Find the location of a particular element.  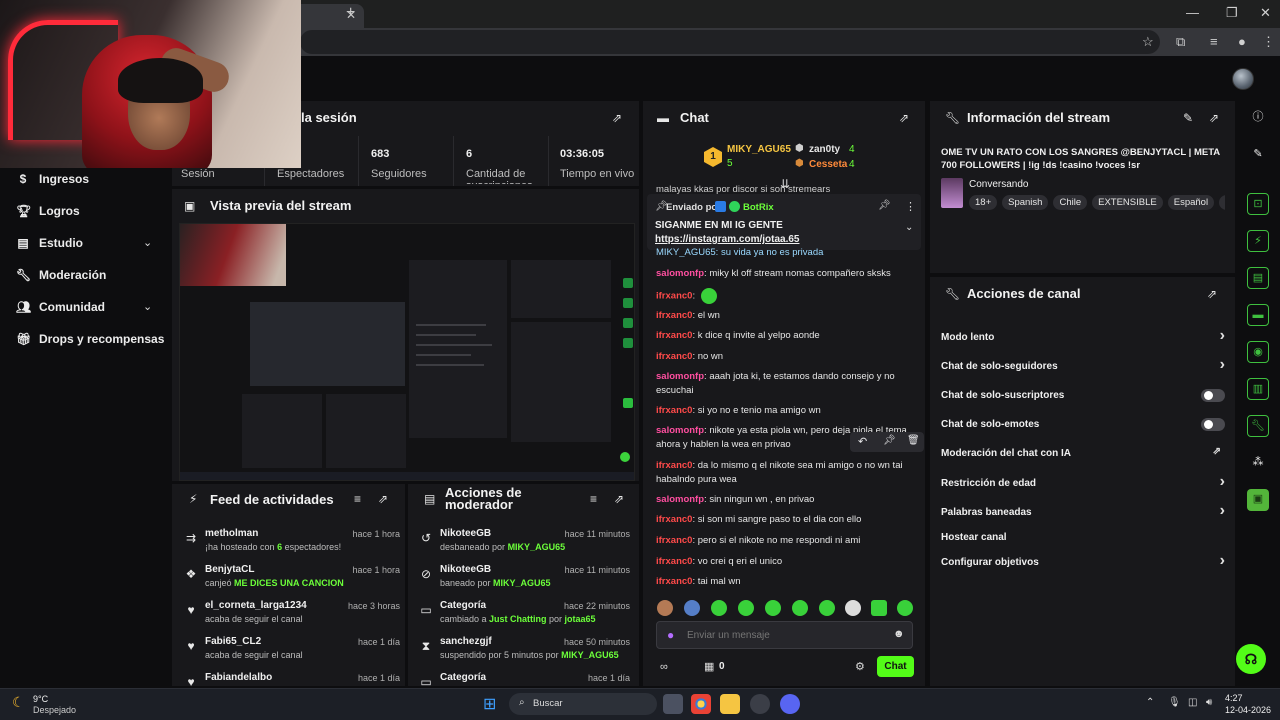

mic-icon: 🎙︎ is located at coordinates (1174, 702).